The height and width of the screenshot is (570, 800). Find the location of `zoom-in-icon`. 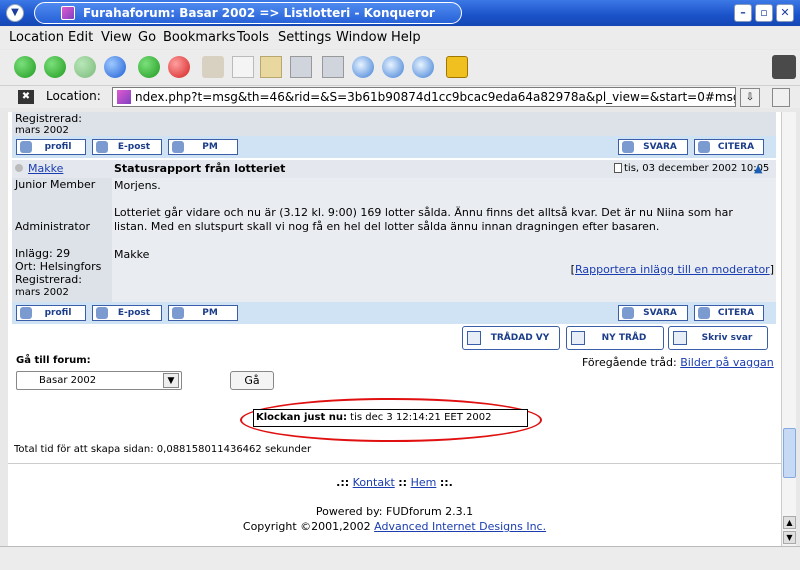

zoom-in-icon is located at coordinates (393, 67).